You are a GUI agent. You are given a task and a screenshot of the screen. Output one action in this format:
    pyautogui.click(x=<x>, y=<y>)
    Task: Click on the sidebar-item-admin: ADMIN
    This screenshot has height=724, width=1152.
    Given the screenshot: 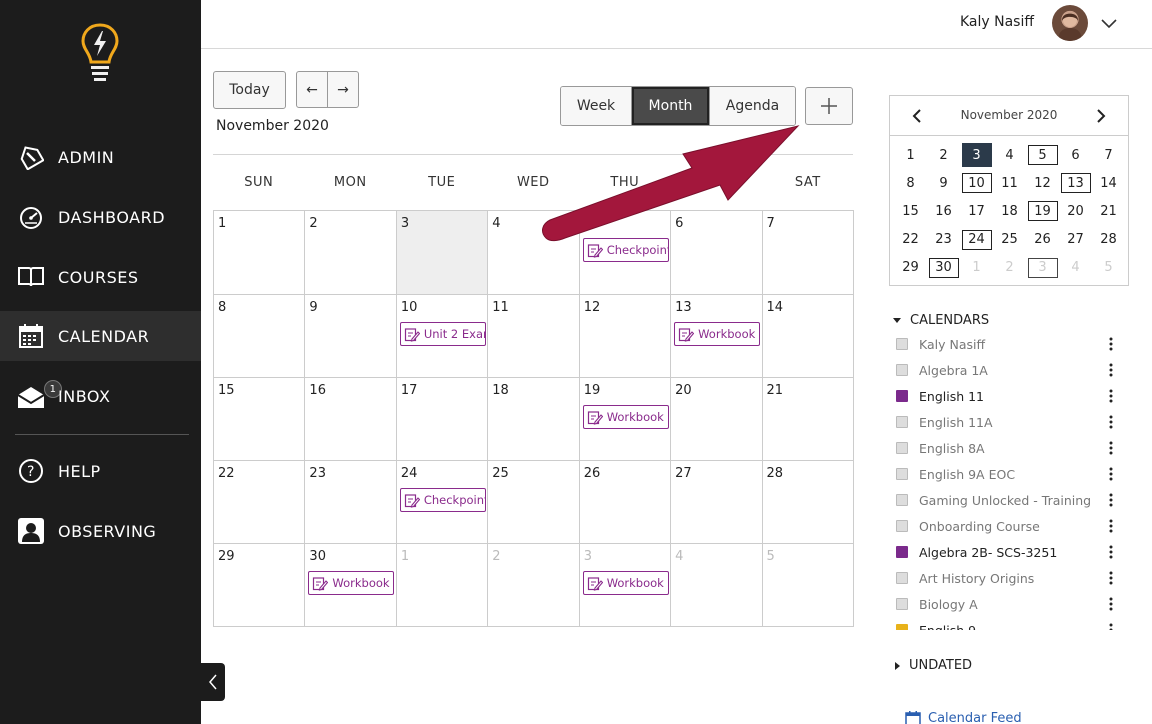 What is the action you would take?
    pyautogui.click(x=100, y=157)
    